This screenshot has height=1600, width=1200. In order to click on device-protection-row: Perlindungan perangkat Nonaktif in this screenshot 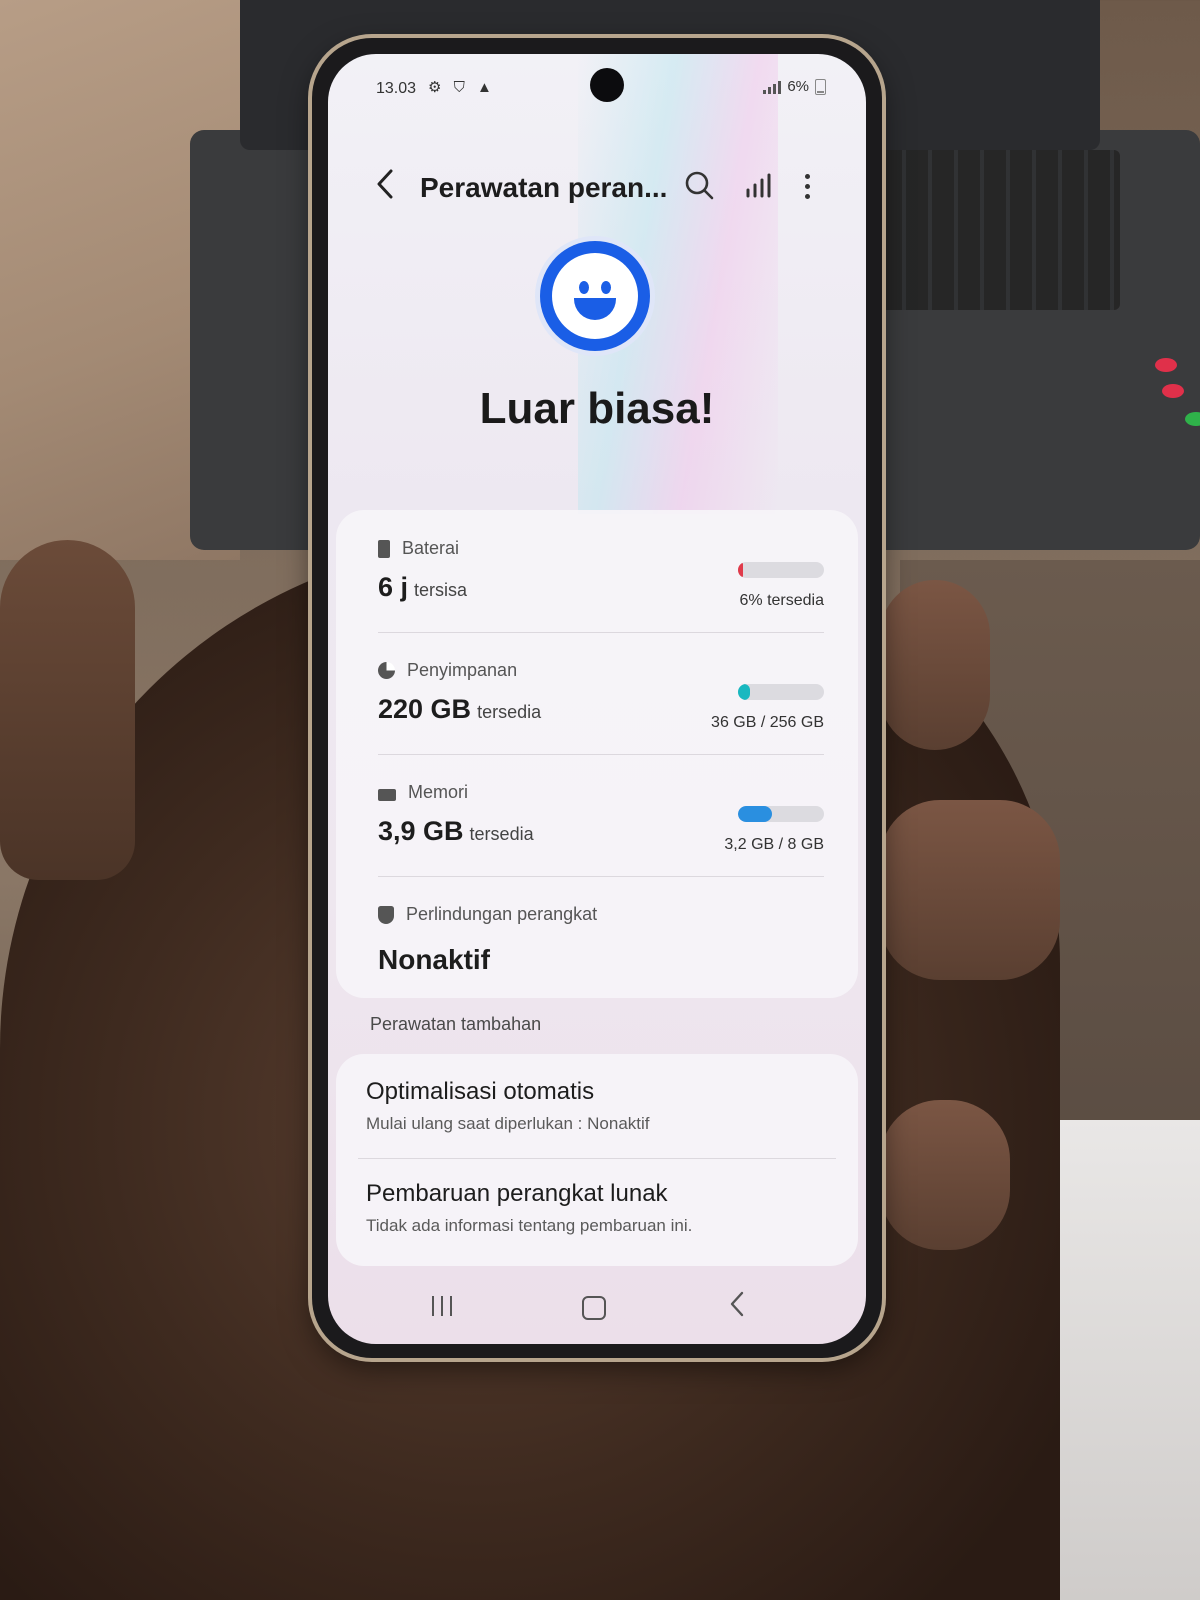, I will do `click(597, 937)`.